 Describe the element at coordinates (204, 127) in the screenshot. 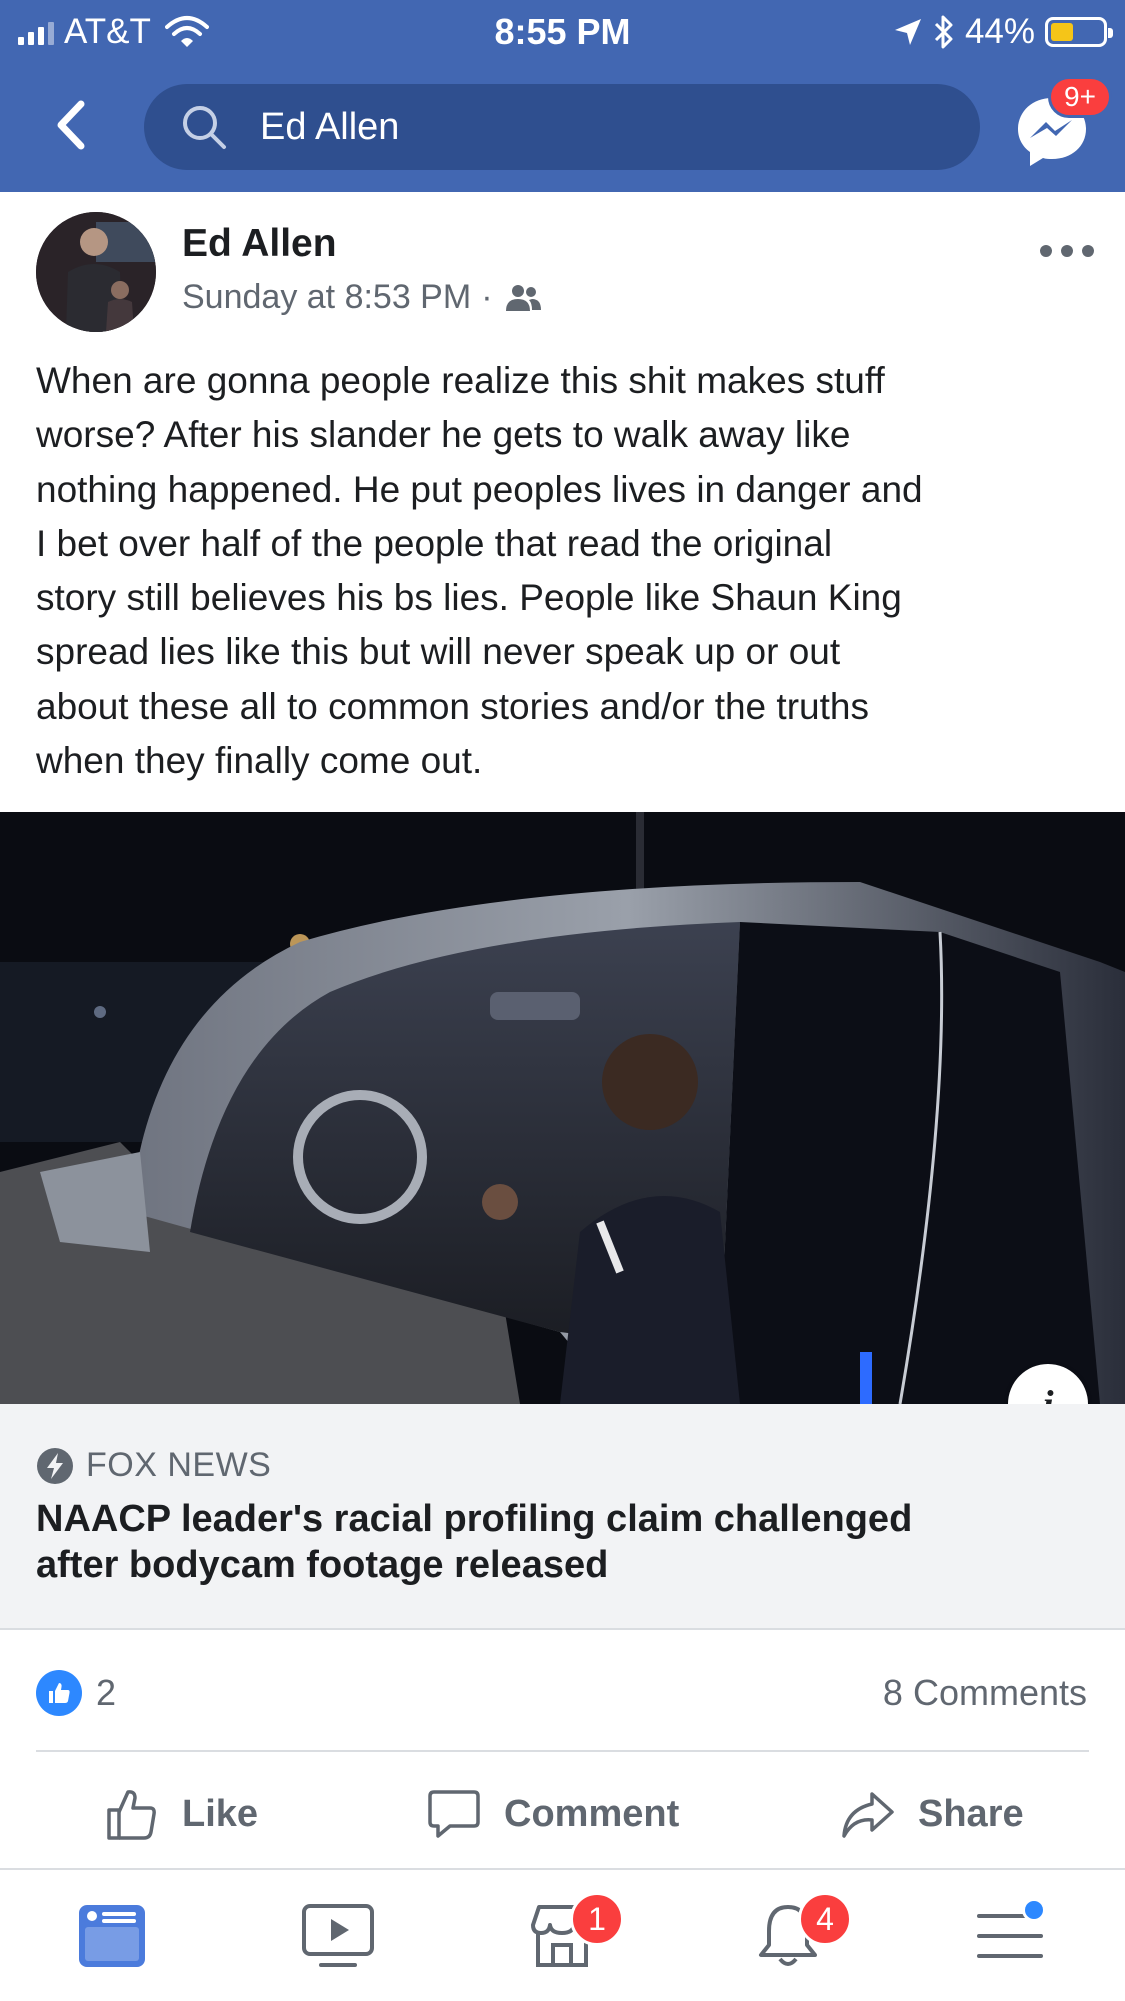

I see `search-icon` at that location.